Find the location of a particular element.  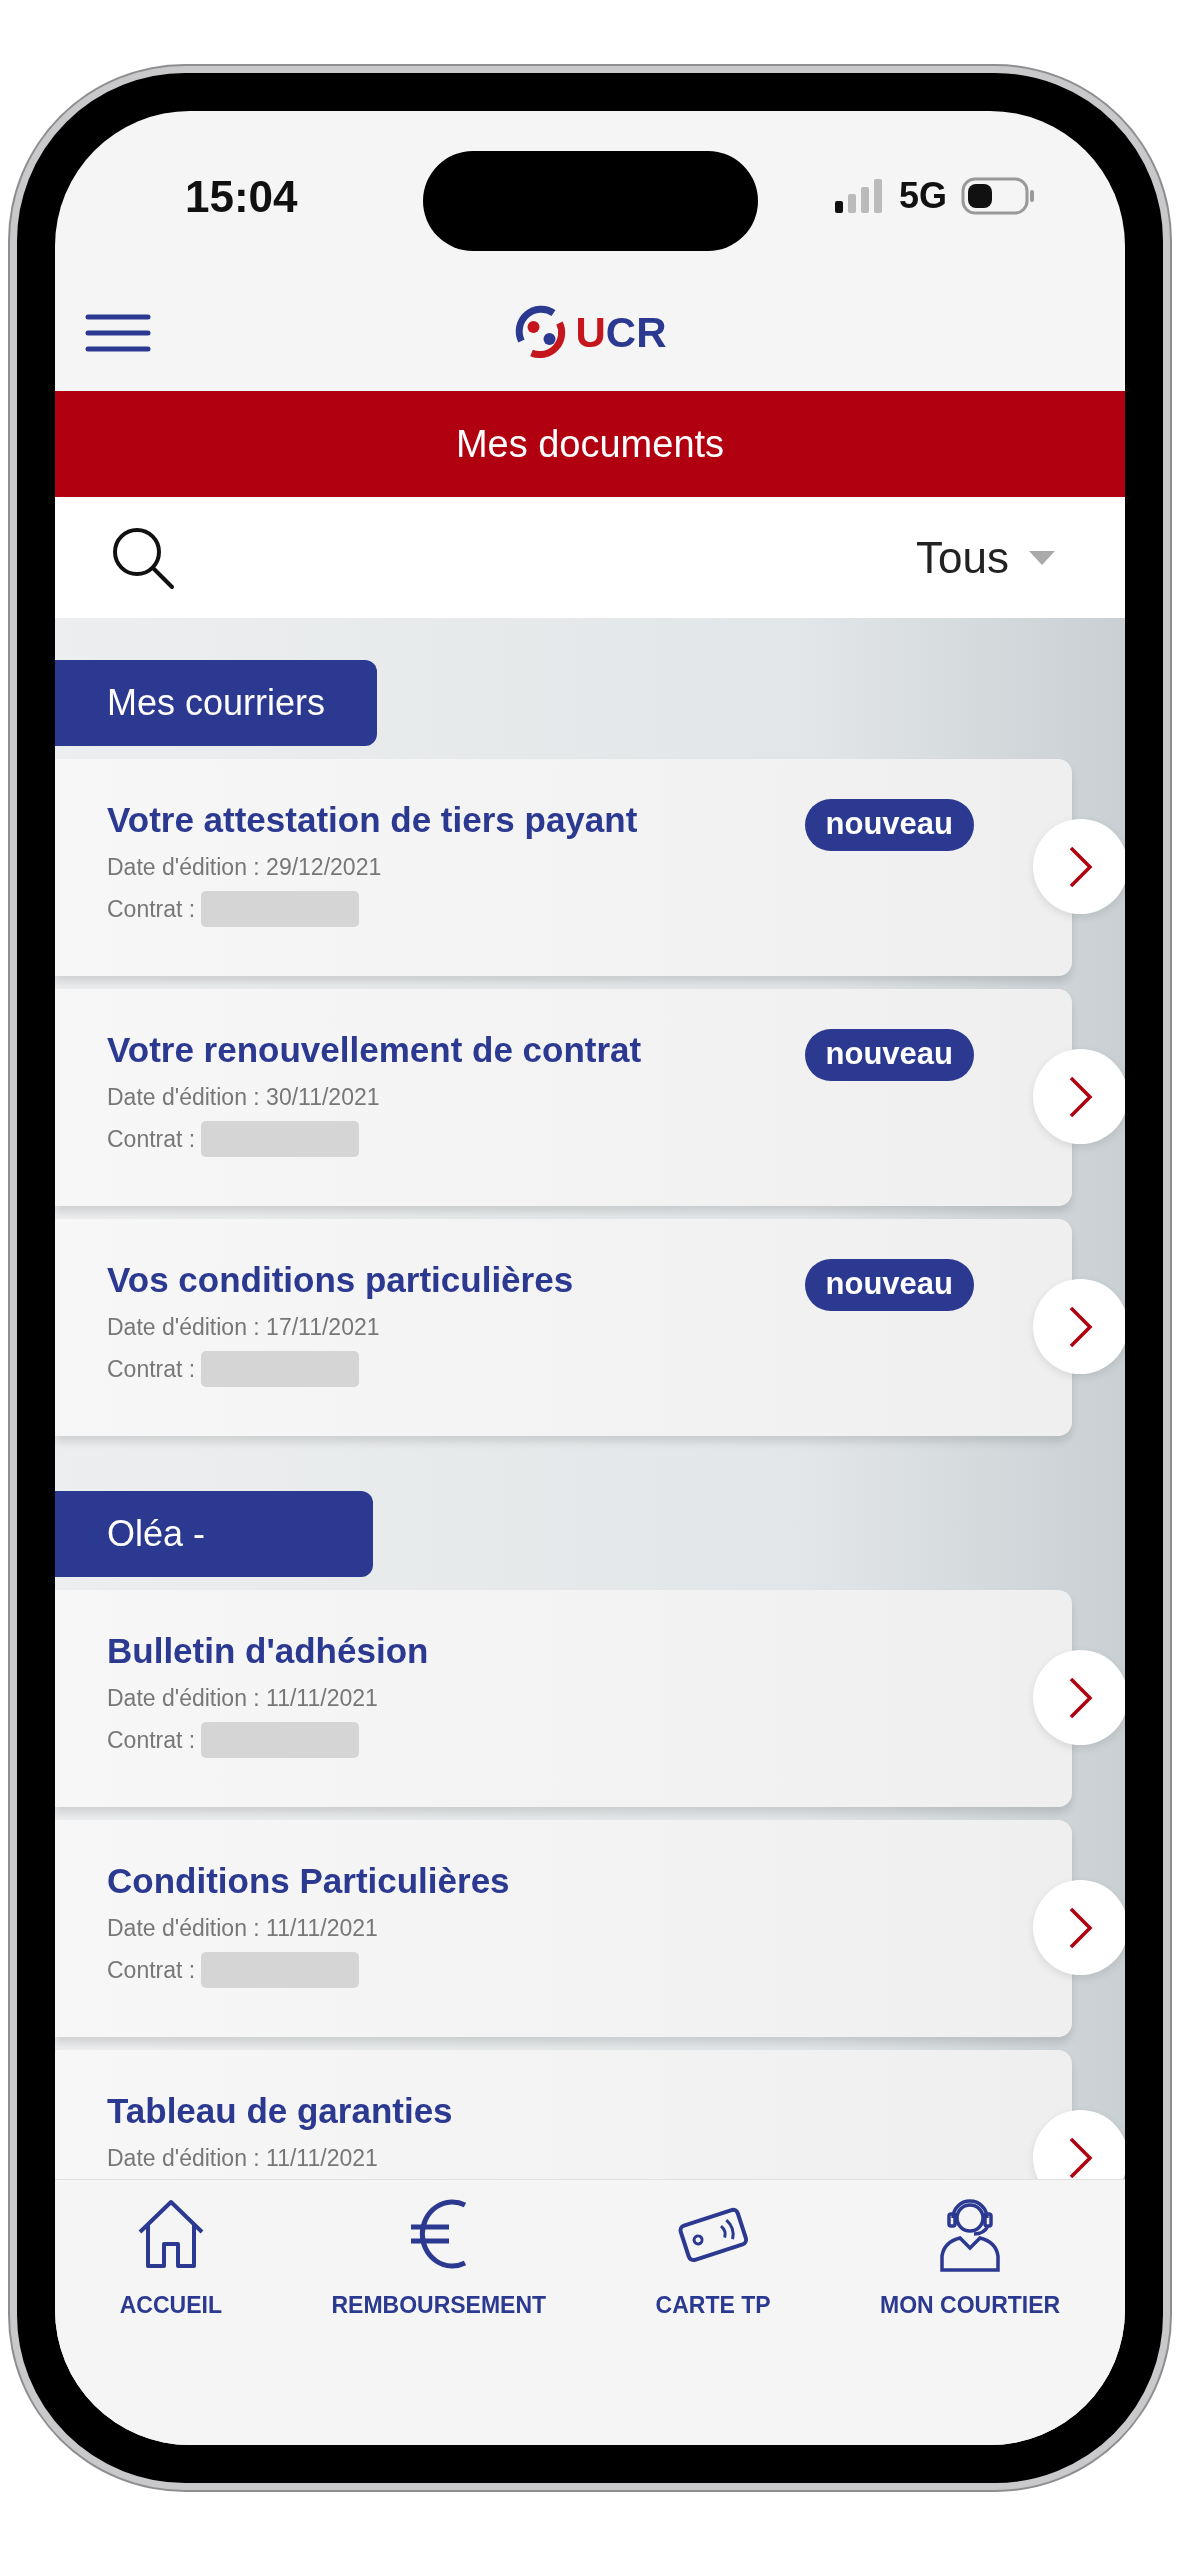

document-title: Tableau de garanties is located at coordinates (280, 2111).